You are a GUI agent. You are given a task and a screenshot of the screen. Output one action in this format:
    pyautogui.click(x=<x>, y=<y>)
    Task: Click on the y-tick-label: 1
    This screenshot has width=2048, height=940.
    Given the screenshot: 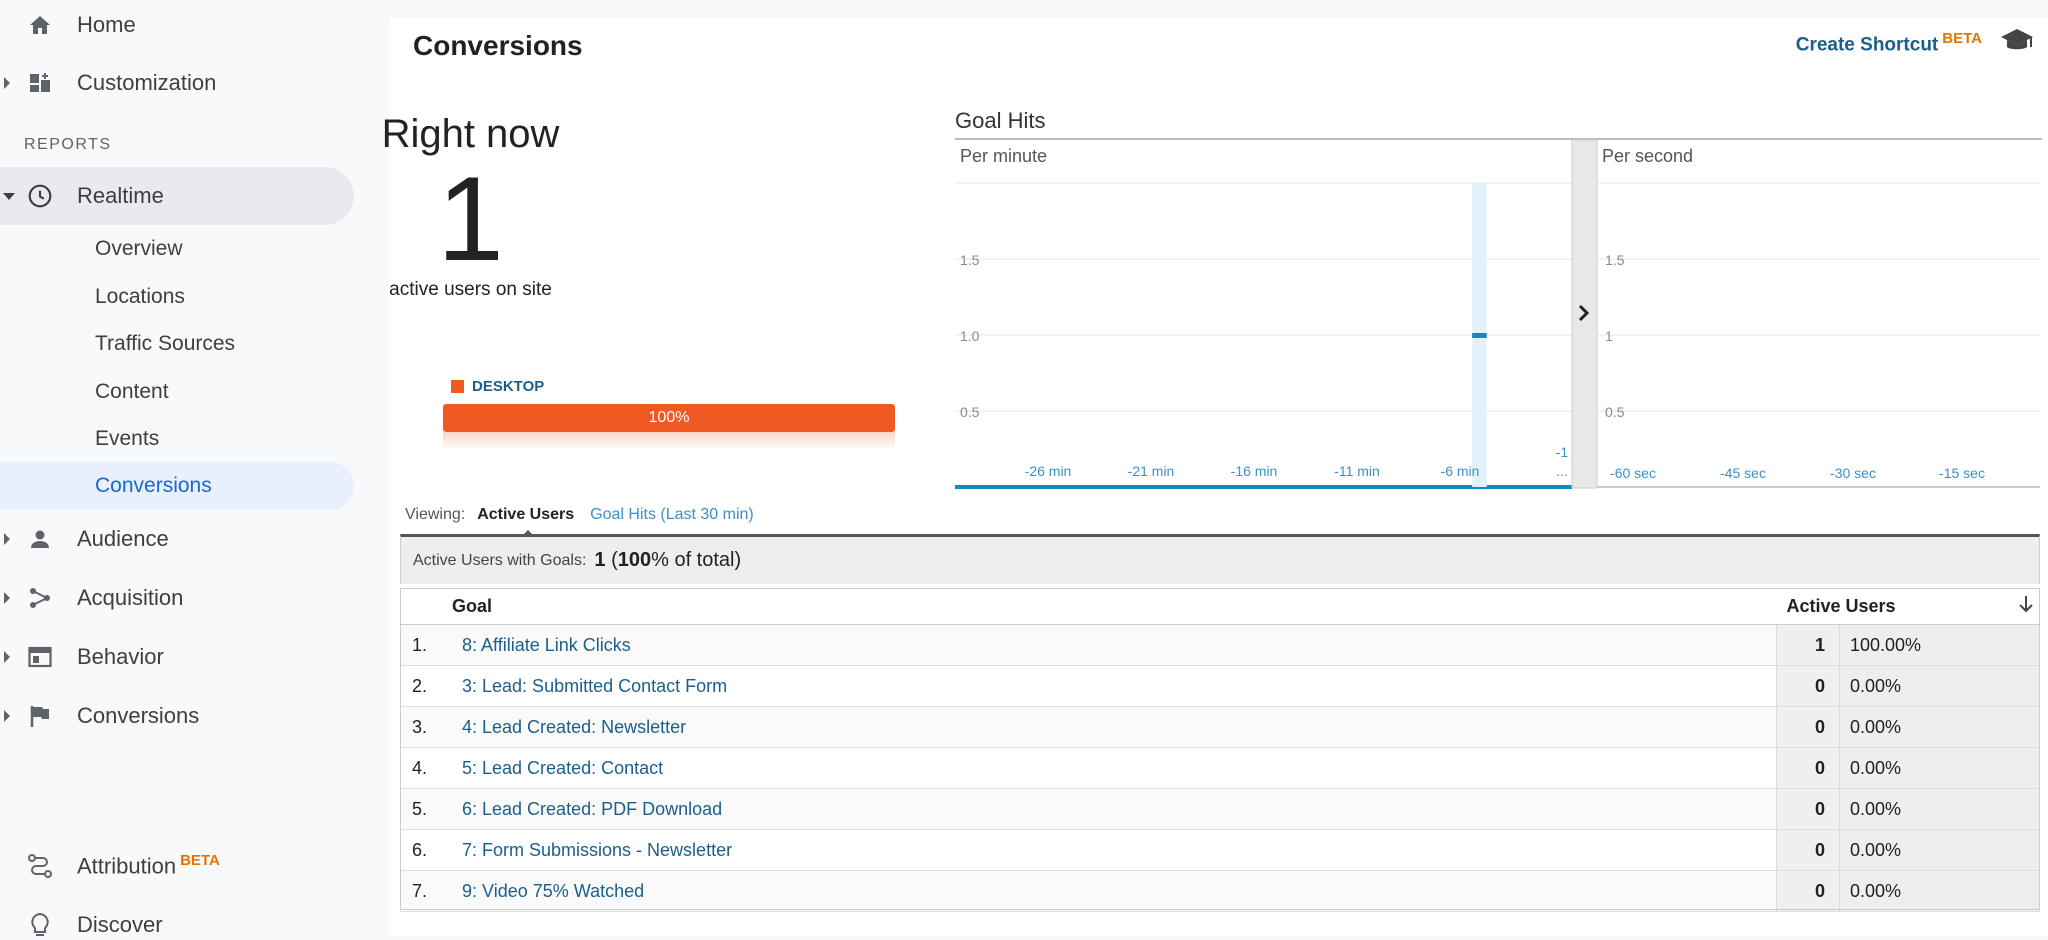 What is the action you would take?
    pyautogui.click(x=1609, y=336)
    